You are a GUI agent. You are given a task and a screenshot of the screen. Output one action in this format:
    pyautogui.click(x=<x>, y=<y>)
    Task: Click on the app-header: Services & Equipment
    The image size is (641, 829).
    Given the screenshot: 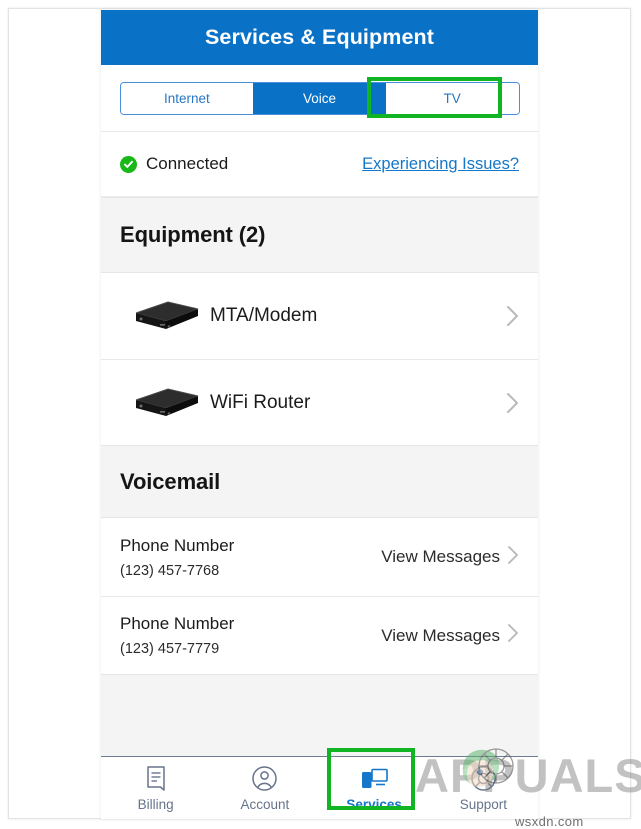 What is the action you would take?
    pyautogui.click(x=319, y=37)
    